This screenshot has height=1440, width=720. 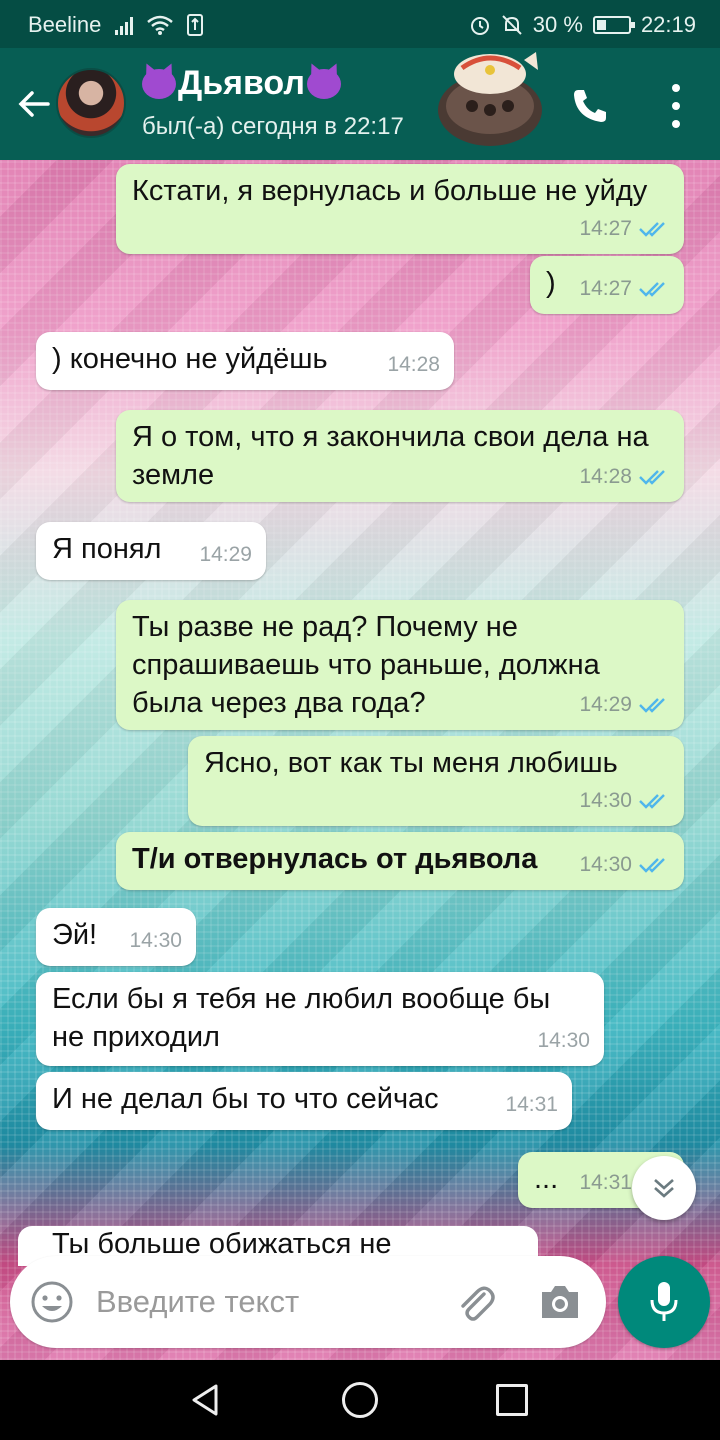 I want to click on signal-icon, so click(x=124, y=25).